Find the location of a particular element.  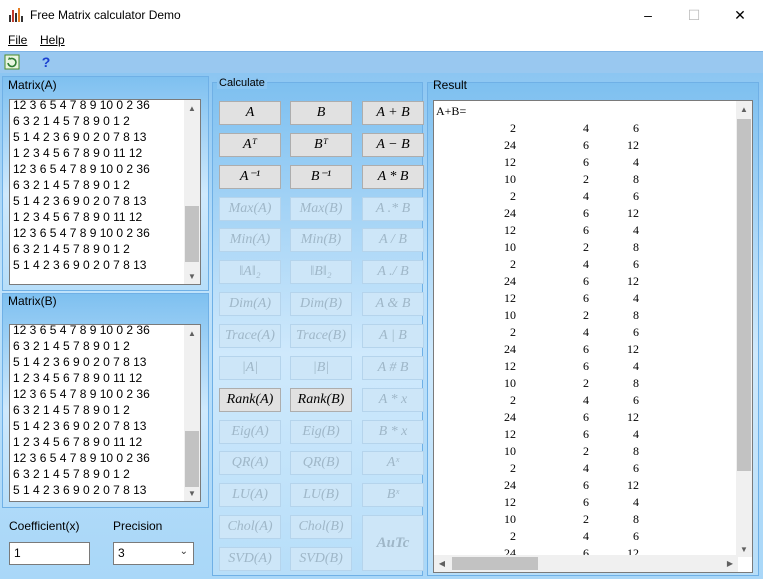

calc-button-dim-b: Dim(B) is located at coordinates (321, 304).